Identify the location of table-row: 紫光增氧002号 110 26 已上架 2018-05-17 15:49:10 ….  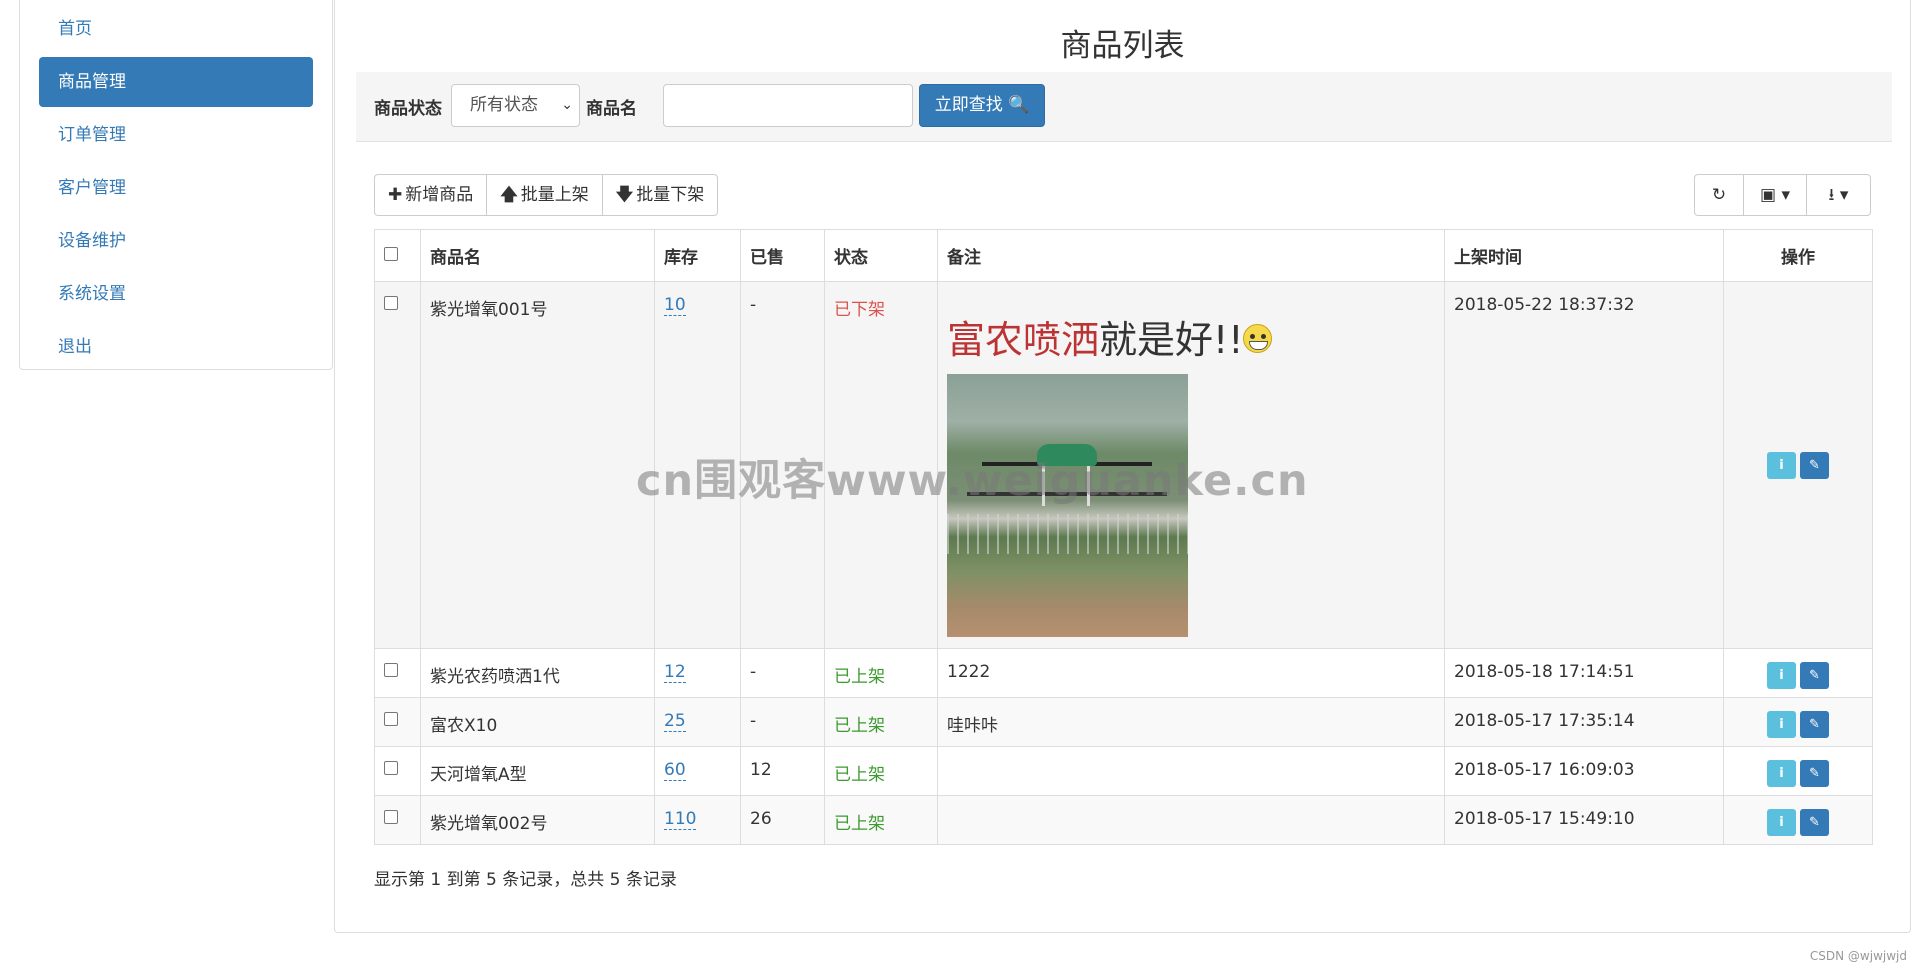
(1123, 820).